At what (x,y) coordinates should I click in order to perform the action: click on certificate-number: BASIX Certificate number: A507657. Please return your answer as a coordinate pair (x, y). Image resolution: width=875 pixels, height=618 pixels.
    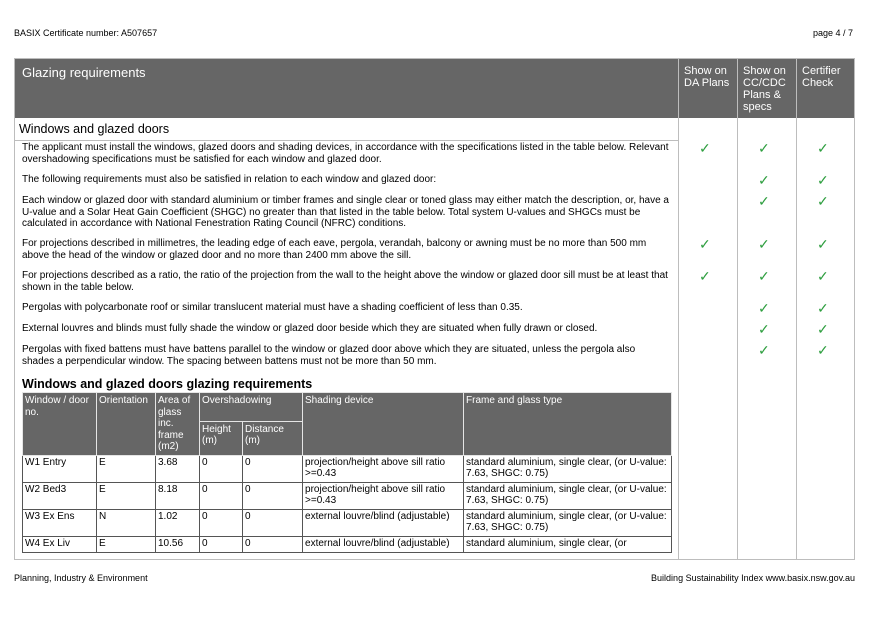
    Looking at the image, I should click on (86, 33).